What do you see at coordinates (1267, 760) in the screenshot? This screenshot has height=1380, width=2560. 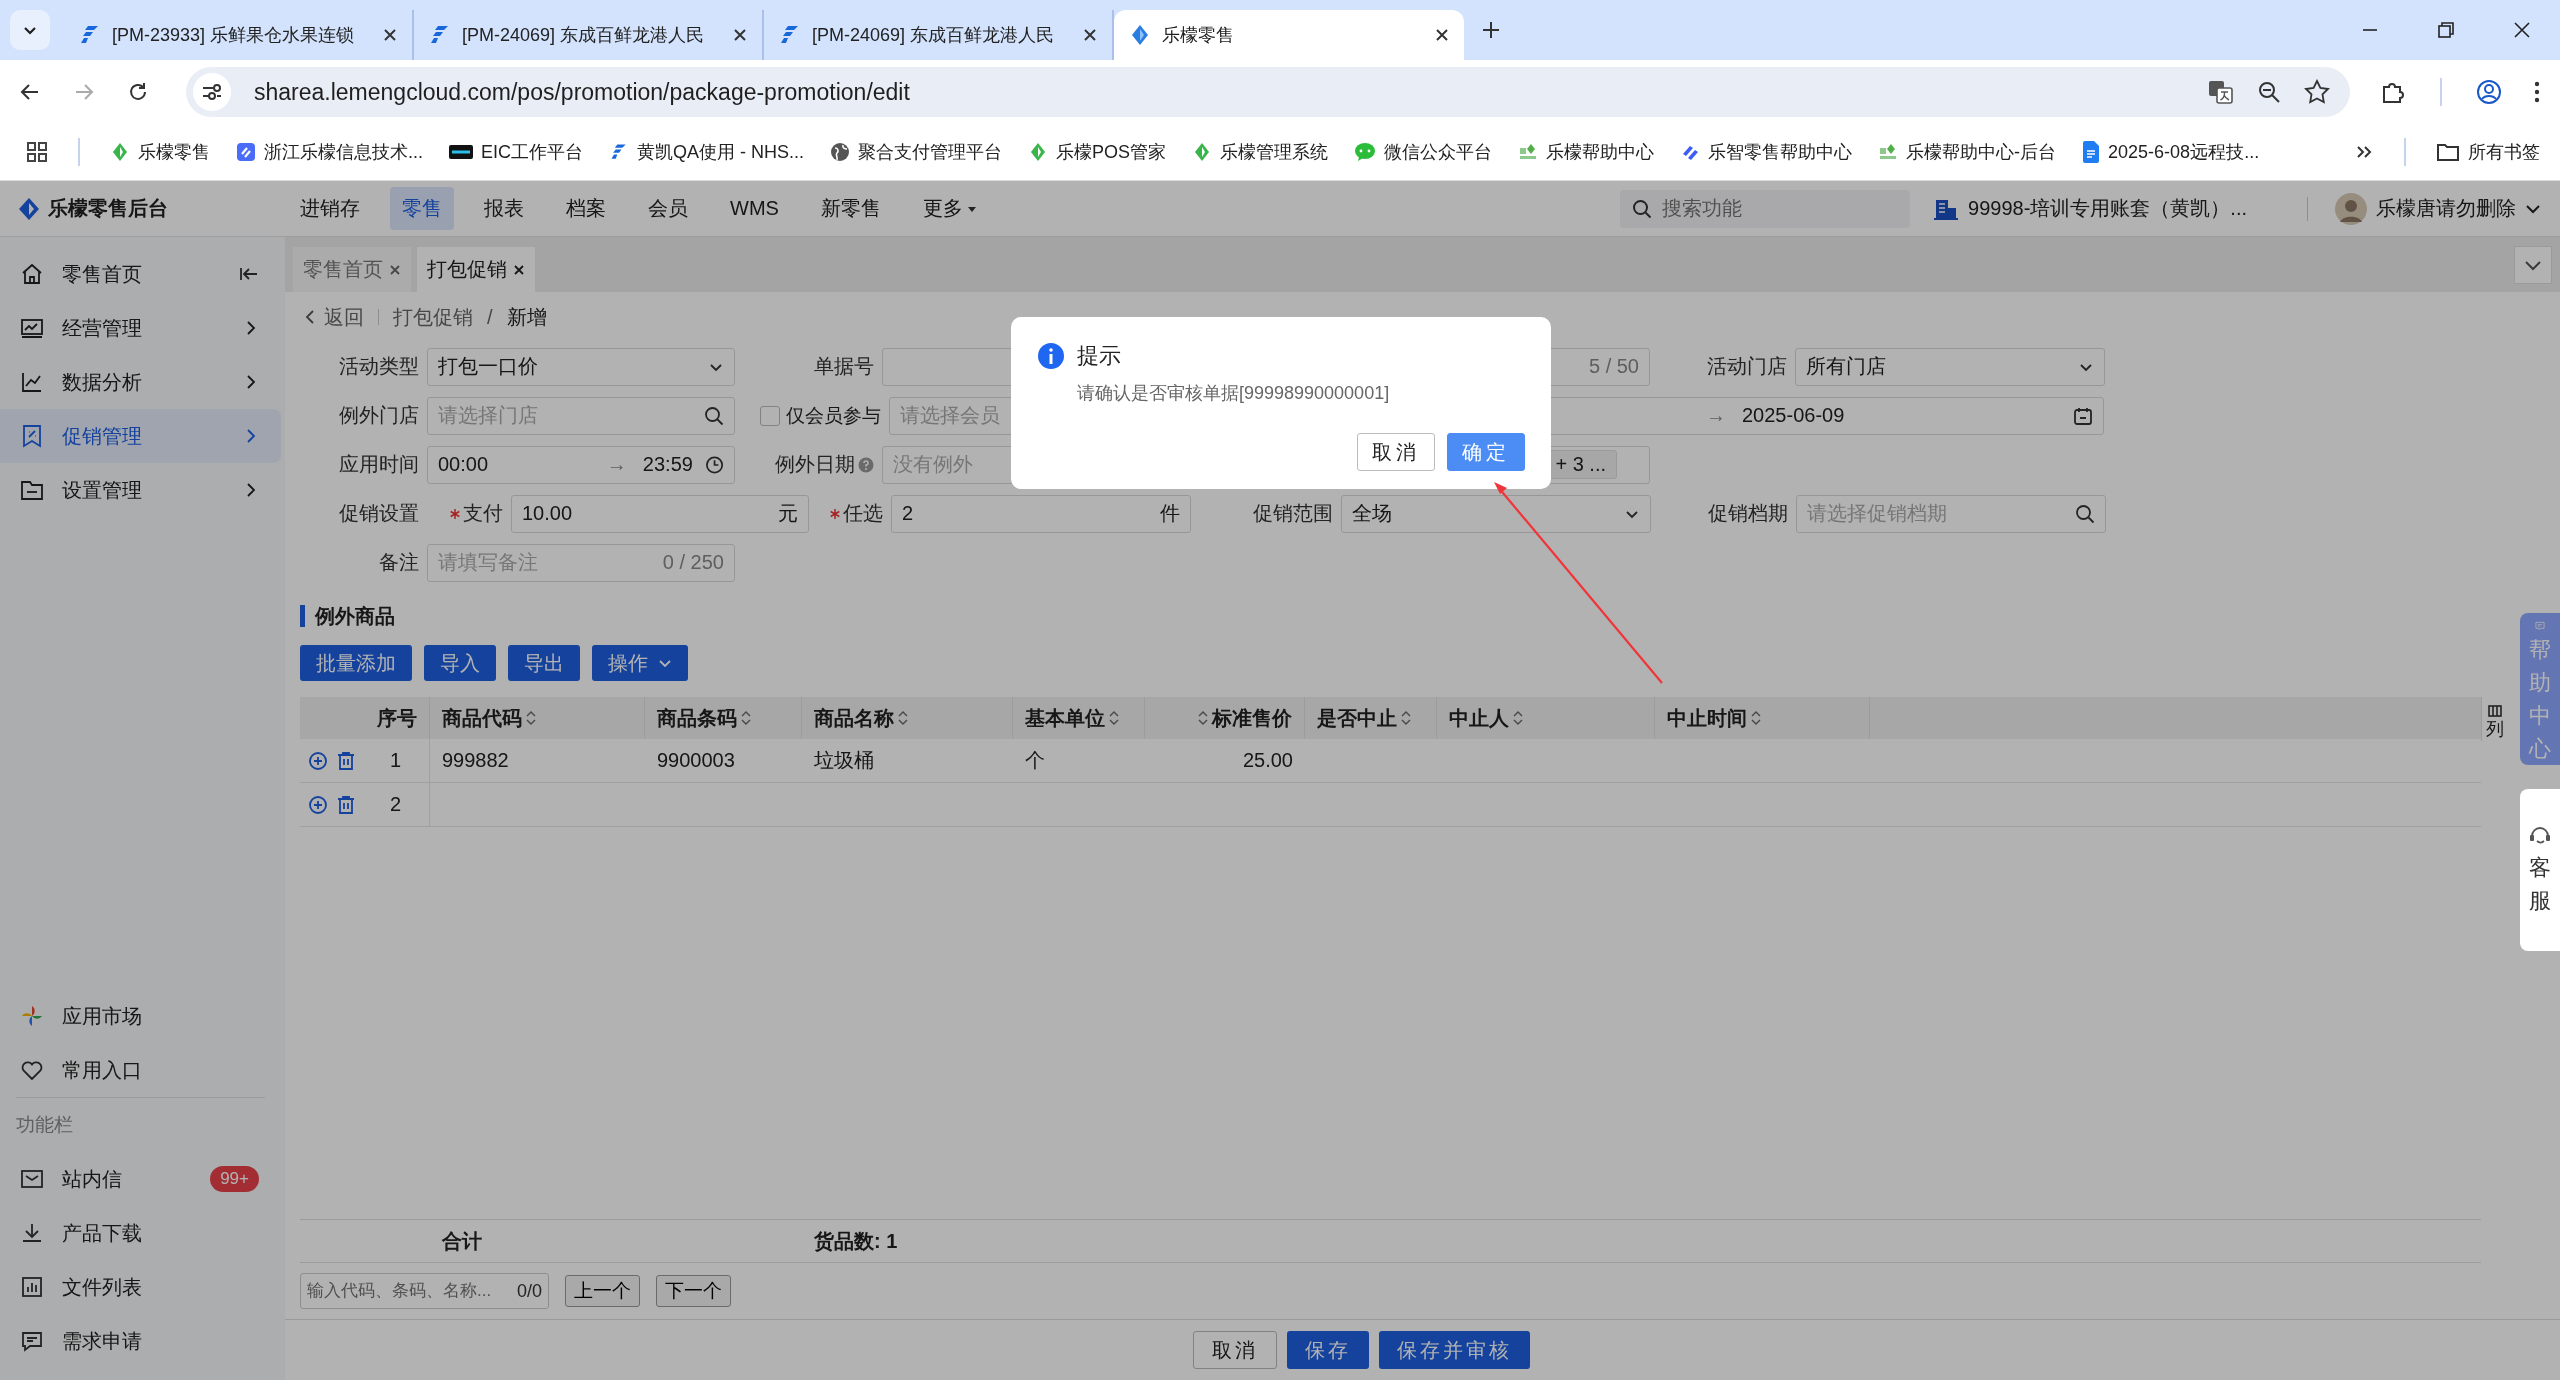 I see `table-cell: 25.00` at bounding box center [1267, 760].